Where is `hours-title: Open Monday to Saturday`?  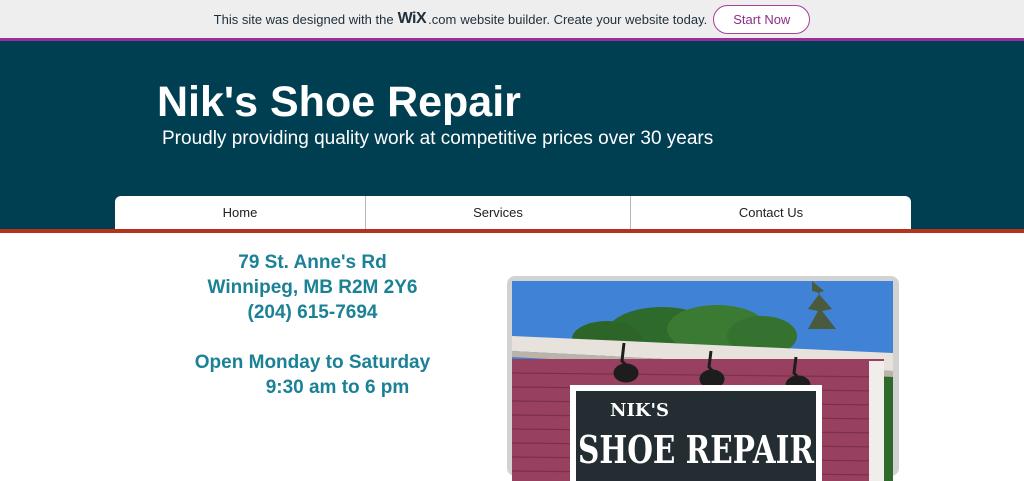 hours-title: Open Monday to Saturday is located at coordinates (312, 362).